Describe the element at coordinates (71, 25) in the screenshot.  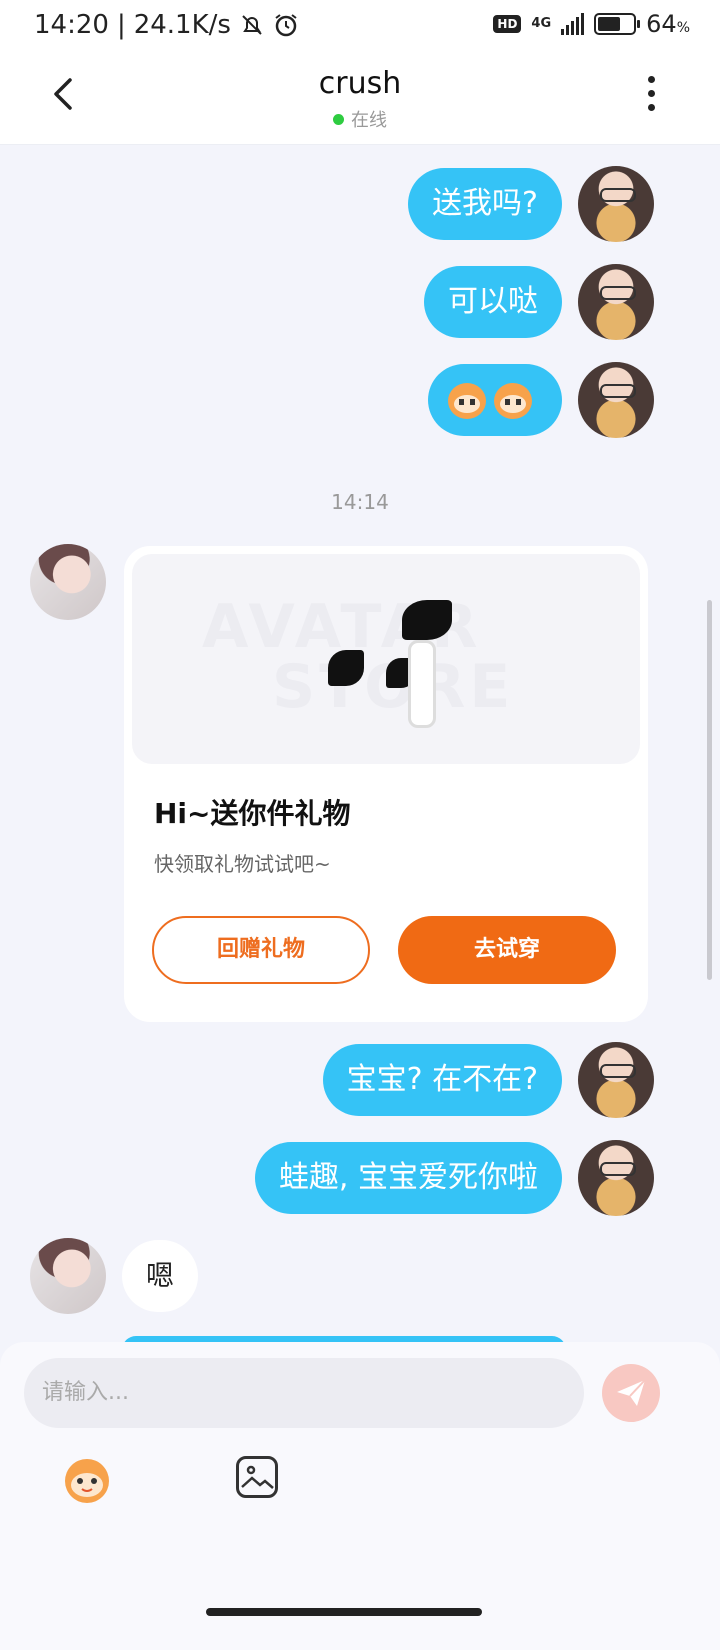
I see `clock: 14:20` at that location.